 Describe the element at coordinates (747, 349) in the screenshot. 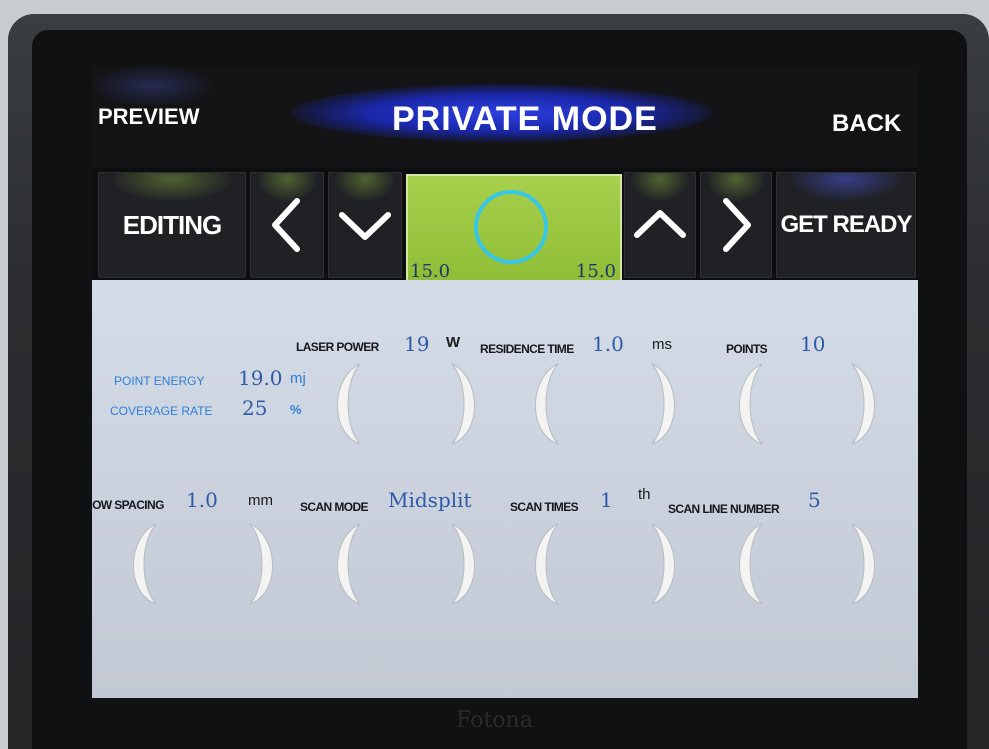

I see `points-label: POINTS` at that location.